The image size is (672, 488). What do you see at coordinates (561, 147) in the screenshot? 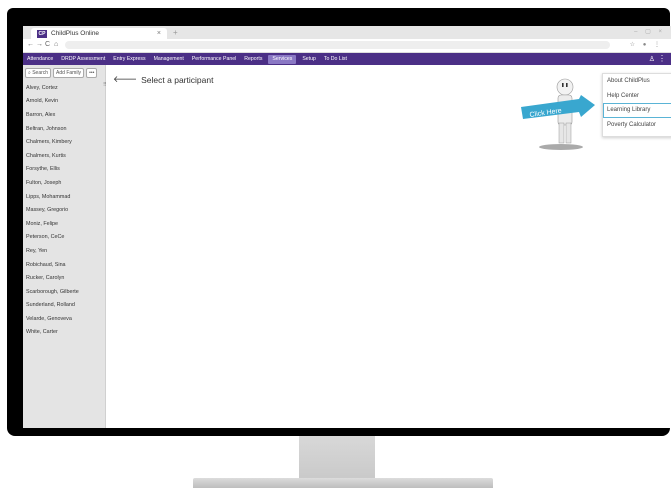
I see `figure-shadow` at bounding box center [561, 147].